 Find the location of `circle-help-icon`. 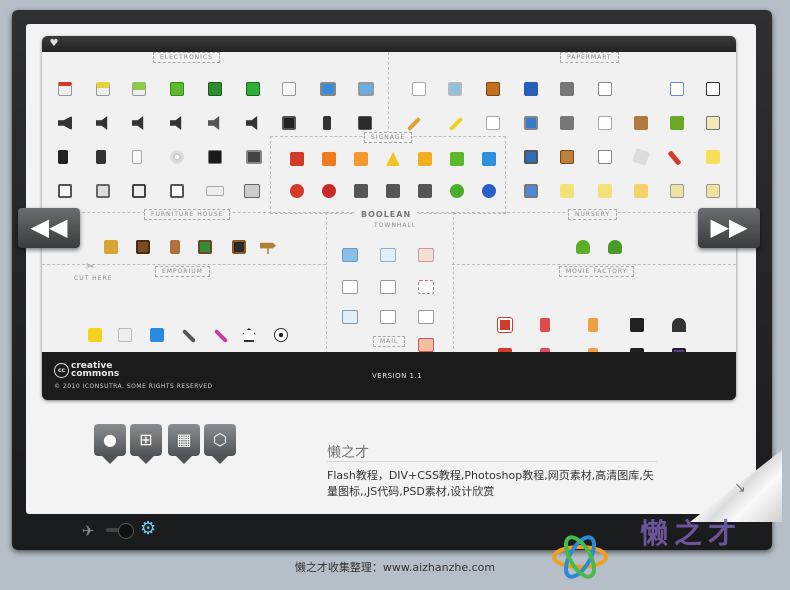

circle-help-icon is located at coordinates (489, 191).